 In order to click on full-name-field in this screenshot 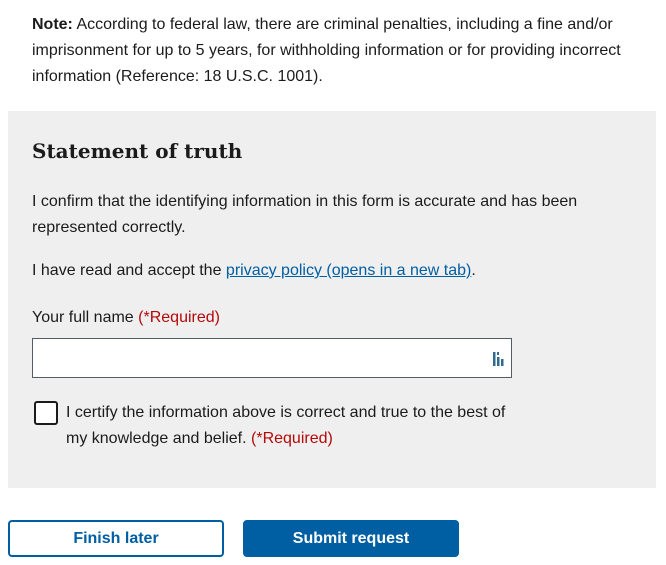, I will do `click(272, 358)`.